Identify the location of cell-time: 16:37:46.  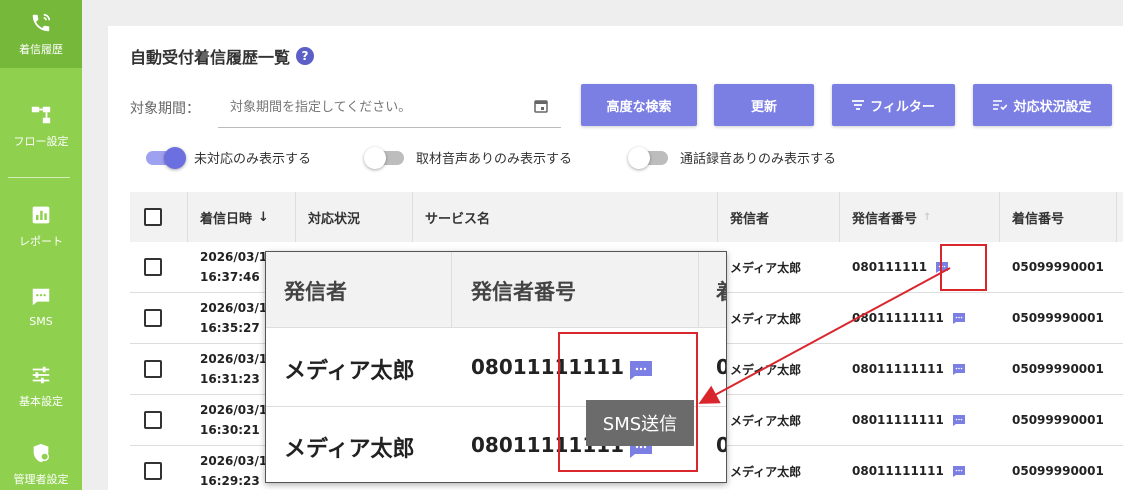
(230, 277).